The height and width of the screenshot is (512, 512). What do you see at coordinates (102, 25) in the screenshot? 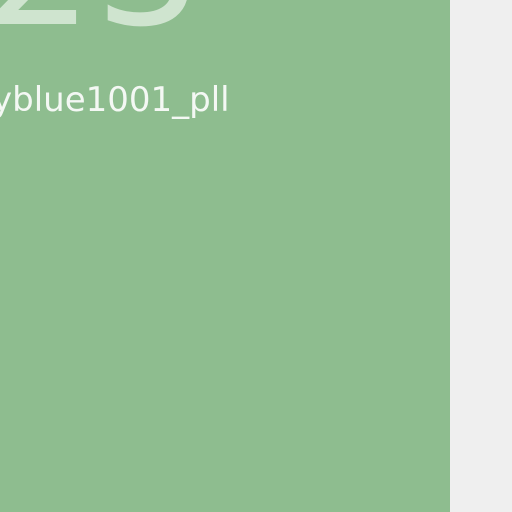
I see `tile-number: 23` at bounding box center [102, 25].